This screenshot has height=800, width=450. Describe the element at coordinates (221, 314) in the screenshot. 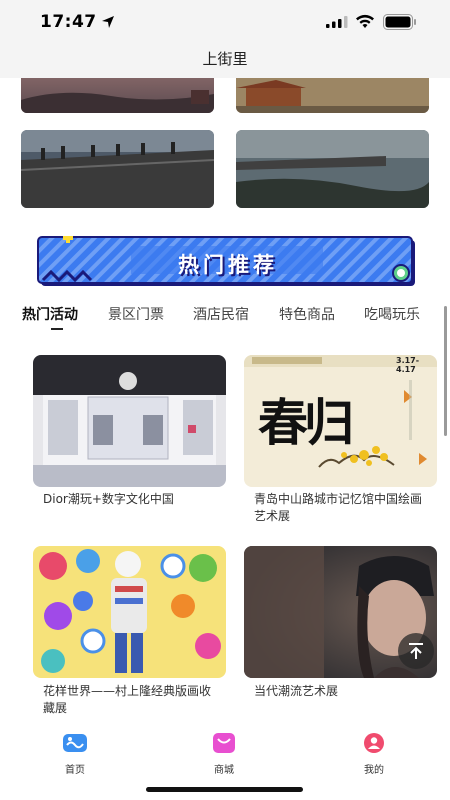

I see `tab-hotels: 酒店民宿` at that location.